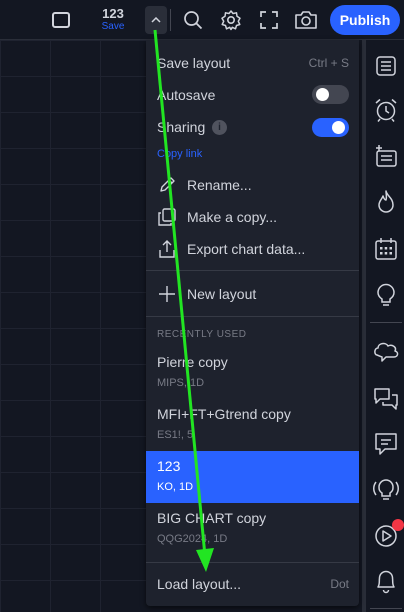 This screenshot has width=404, height=612. I want to click on recent-layout-symbol: QQG2024, 1D, so click(192, 539).